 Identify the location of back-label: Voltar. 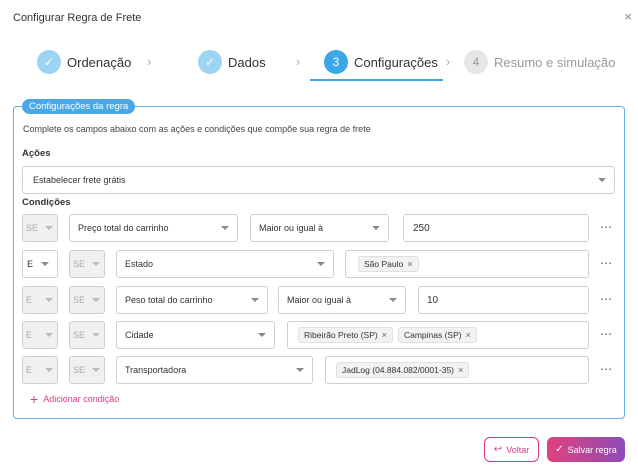
(518, 449).